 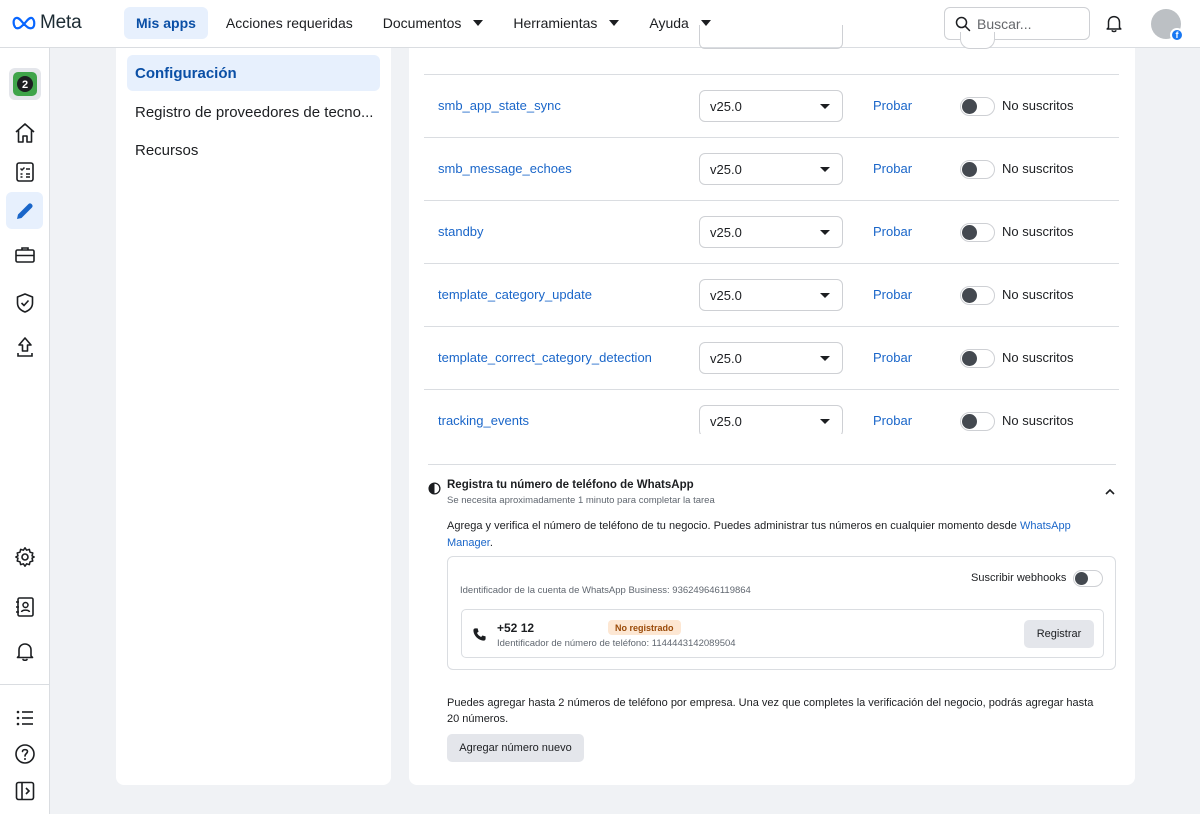 I want to click on list-icon, so click(x=24, y=718).